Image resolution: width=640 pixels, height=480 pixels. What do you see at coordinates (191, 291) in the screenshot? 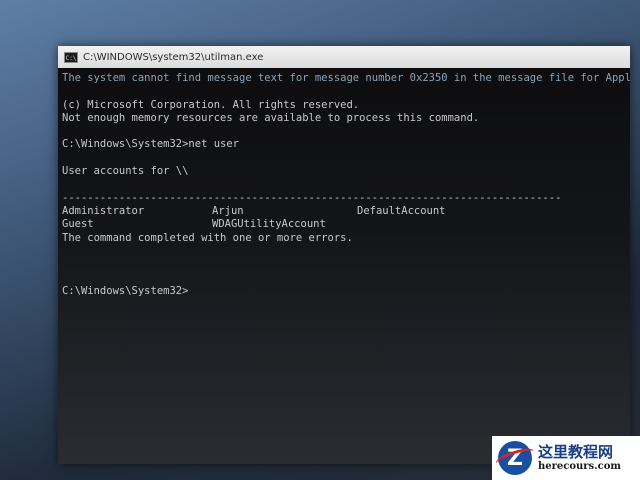
I see `text-cursor` at bounding box center [191, 291].